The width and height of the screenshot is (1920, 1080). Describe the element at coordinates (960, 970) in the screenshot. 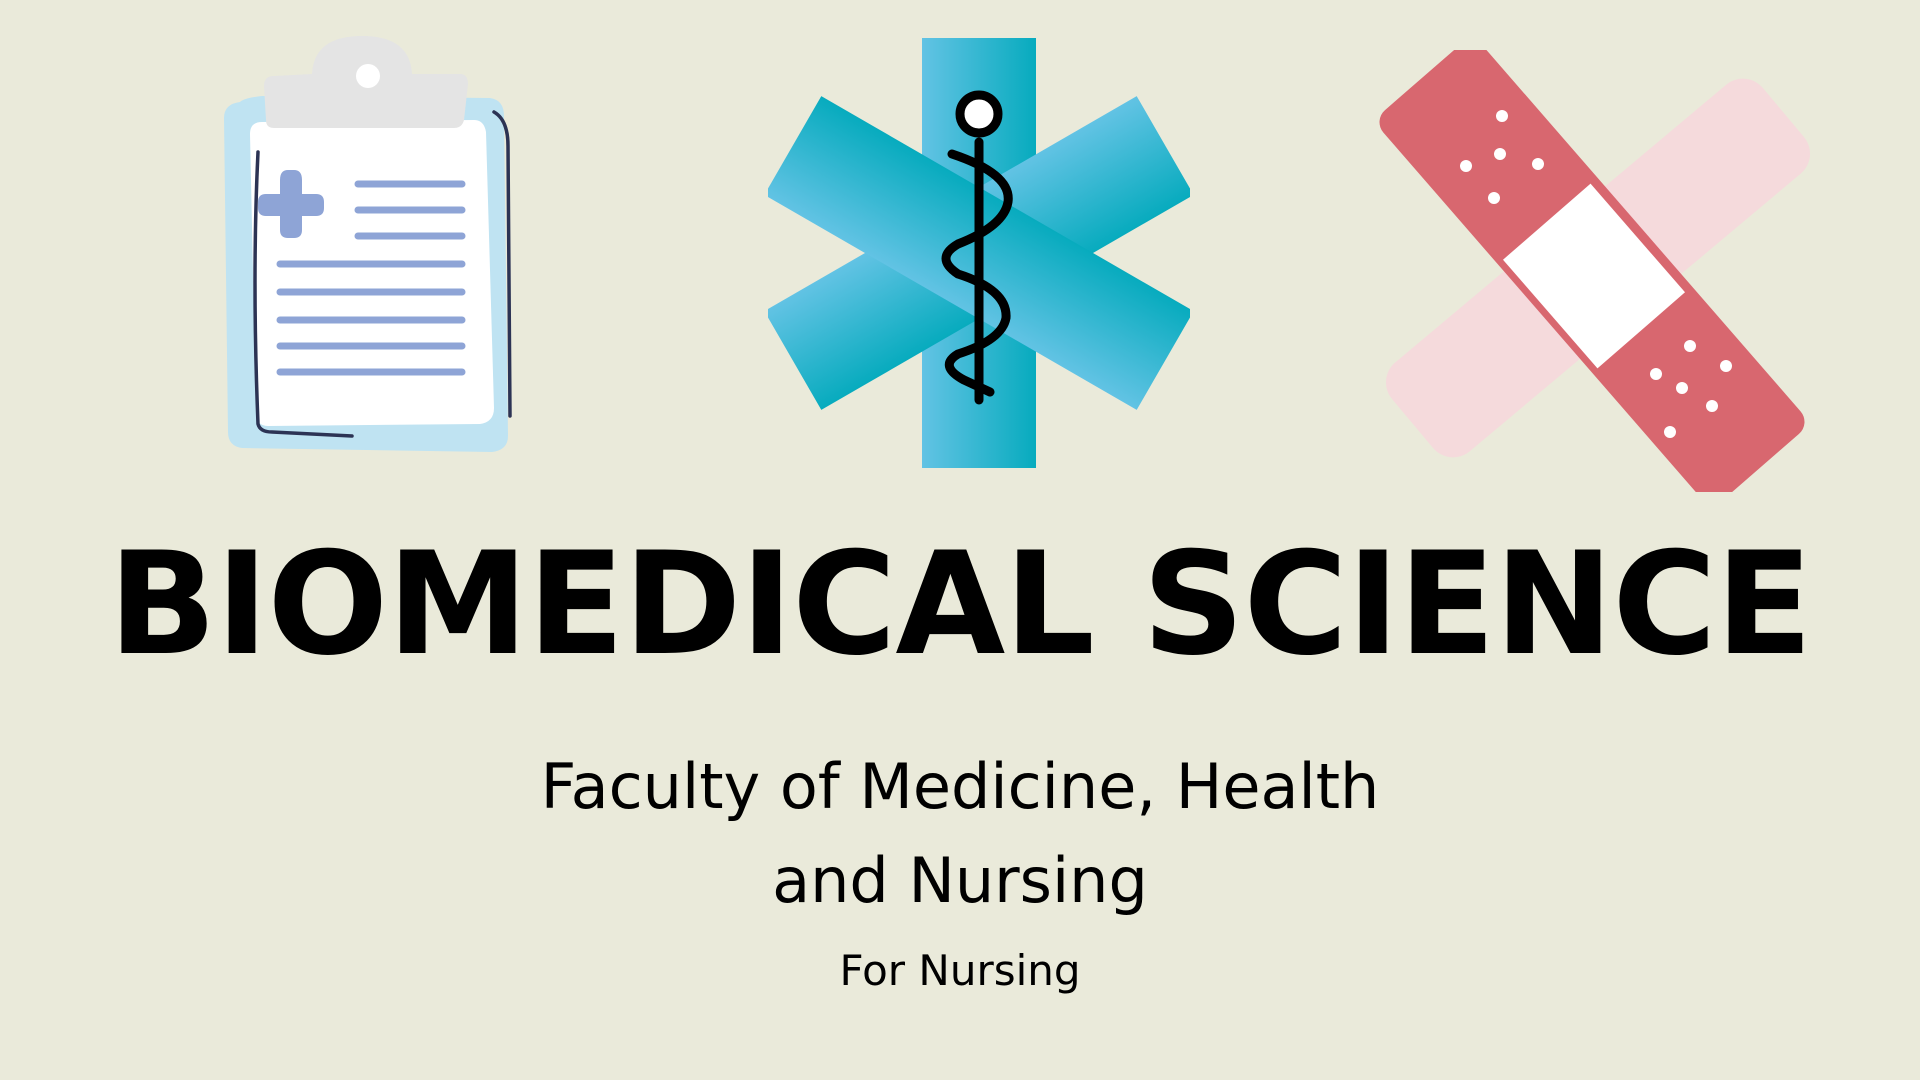

I see `tagline: For Nursing` at that location.